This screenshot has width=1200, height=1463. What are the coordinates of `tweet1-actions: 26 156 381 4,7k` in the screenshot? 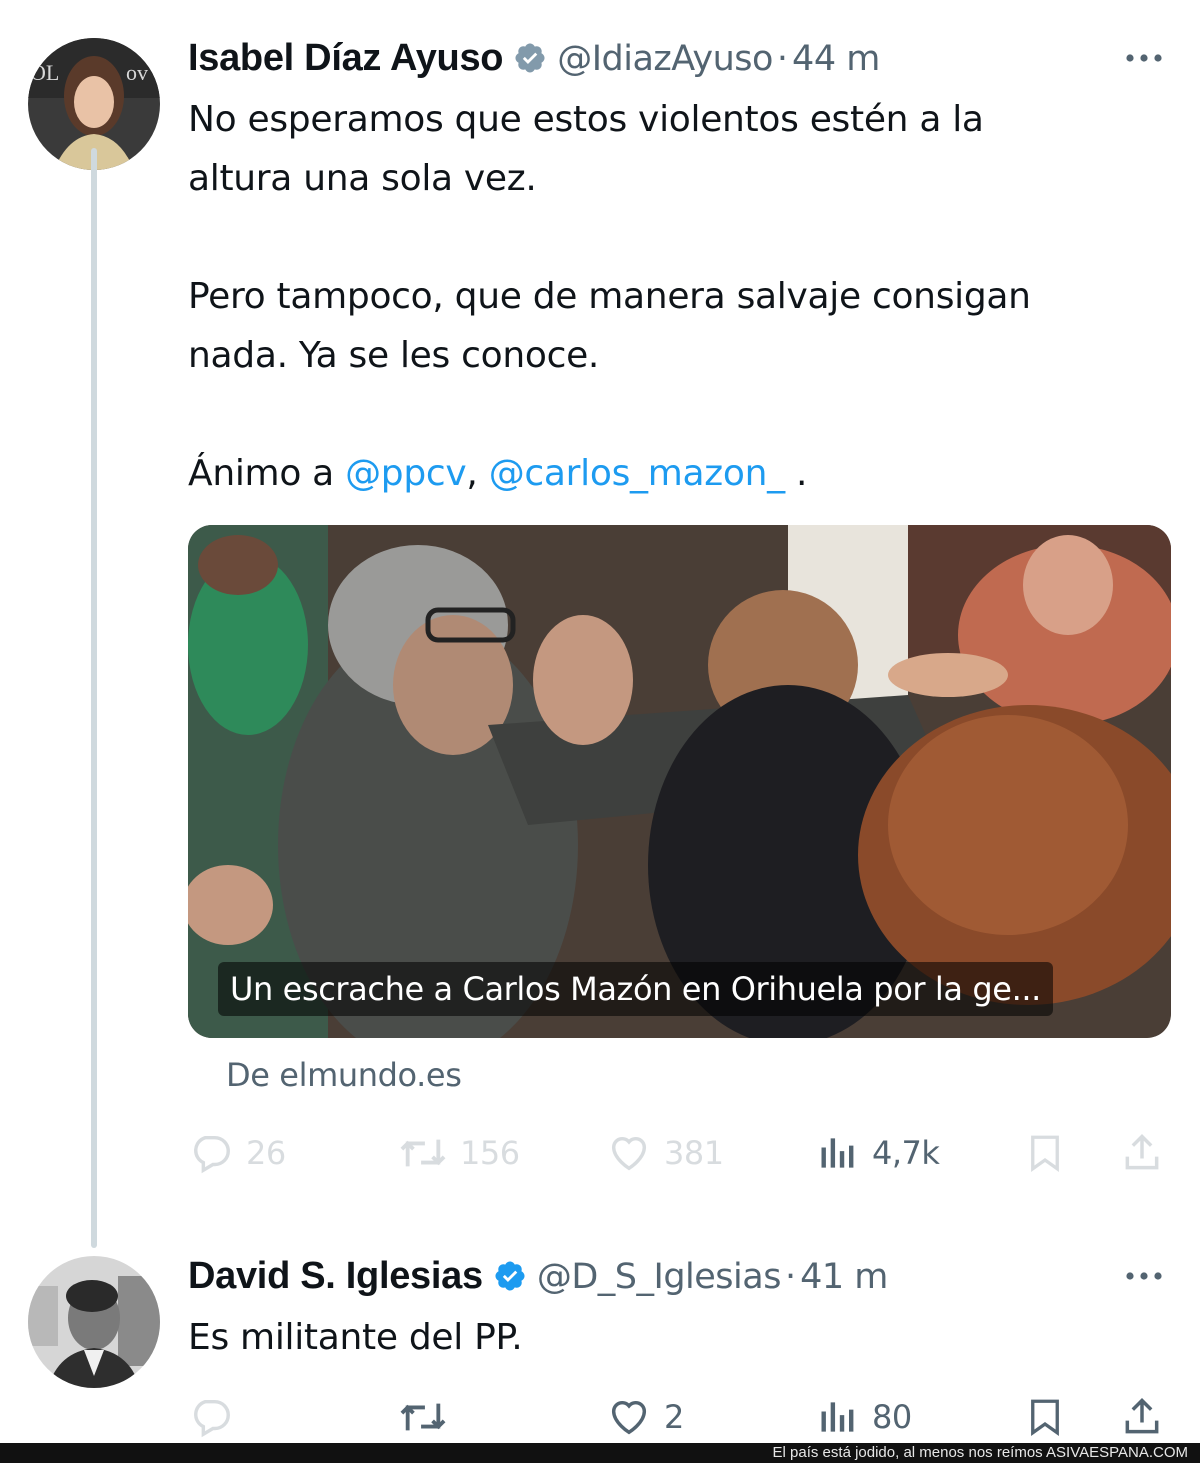 It's located at (678, 1153).